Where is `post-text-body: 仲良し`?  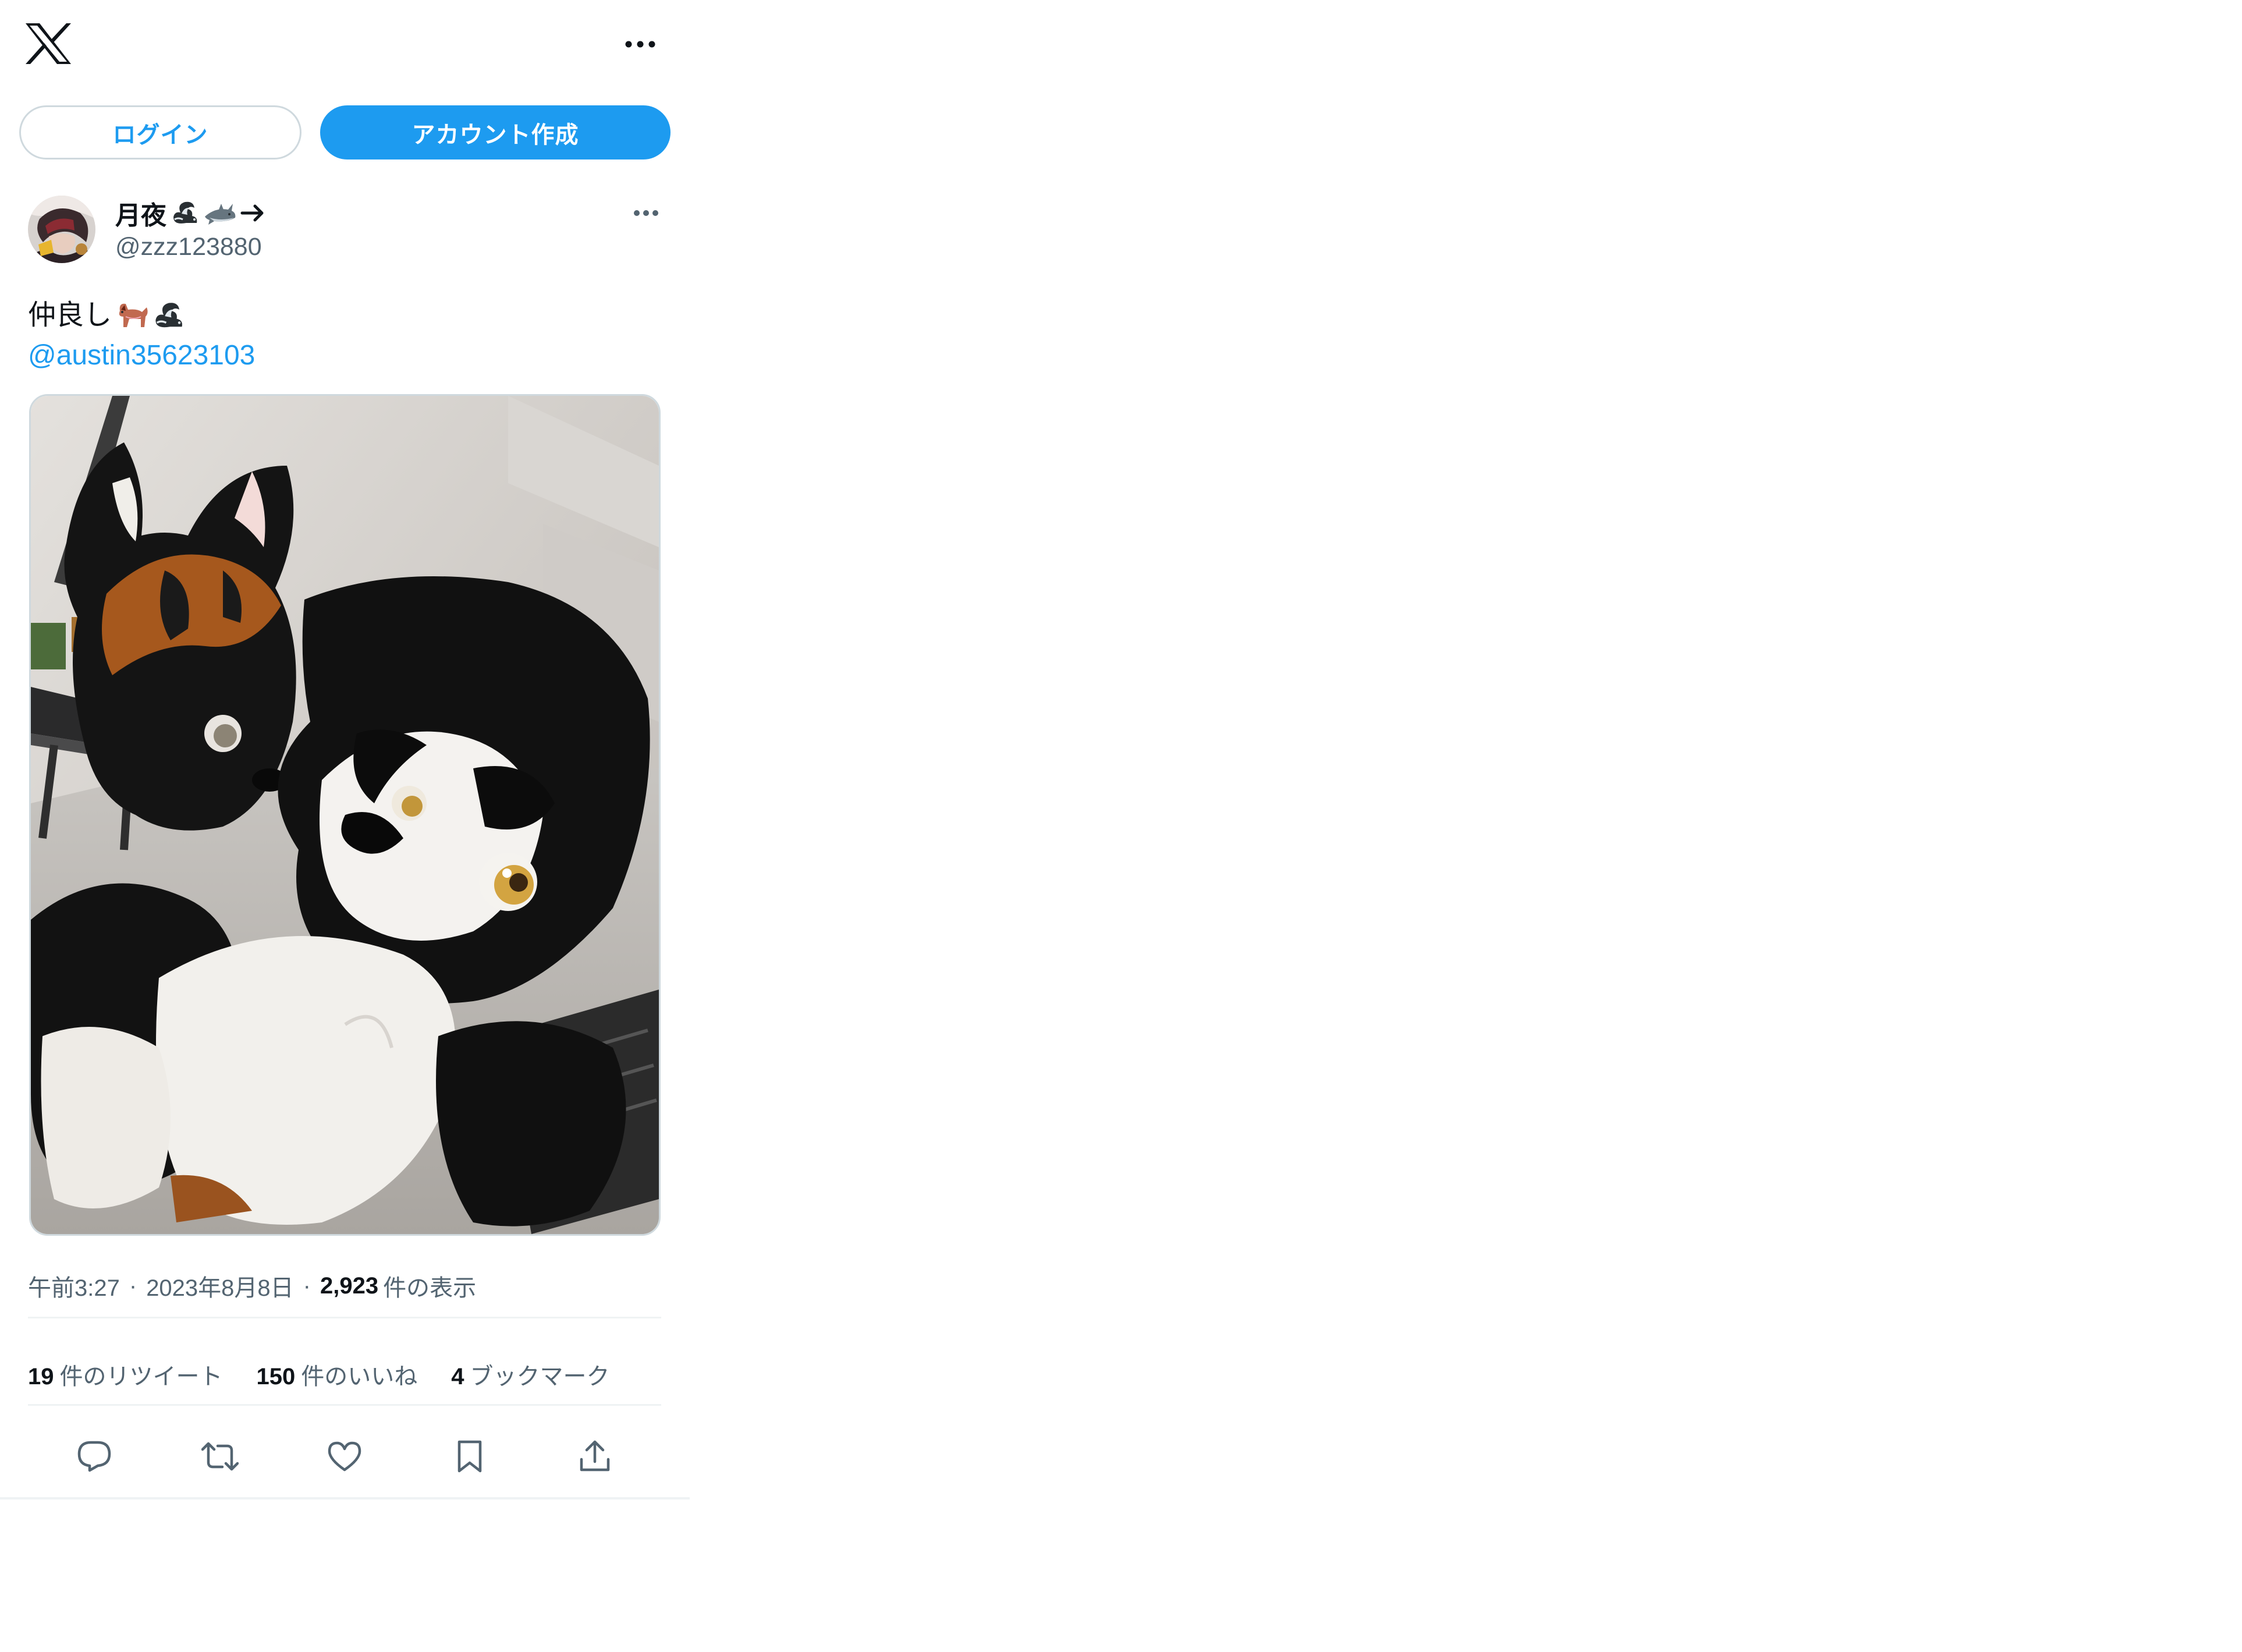 post-text-body: 仲良し is located at coordinates (70, 315).